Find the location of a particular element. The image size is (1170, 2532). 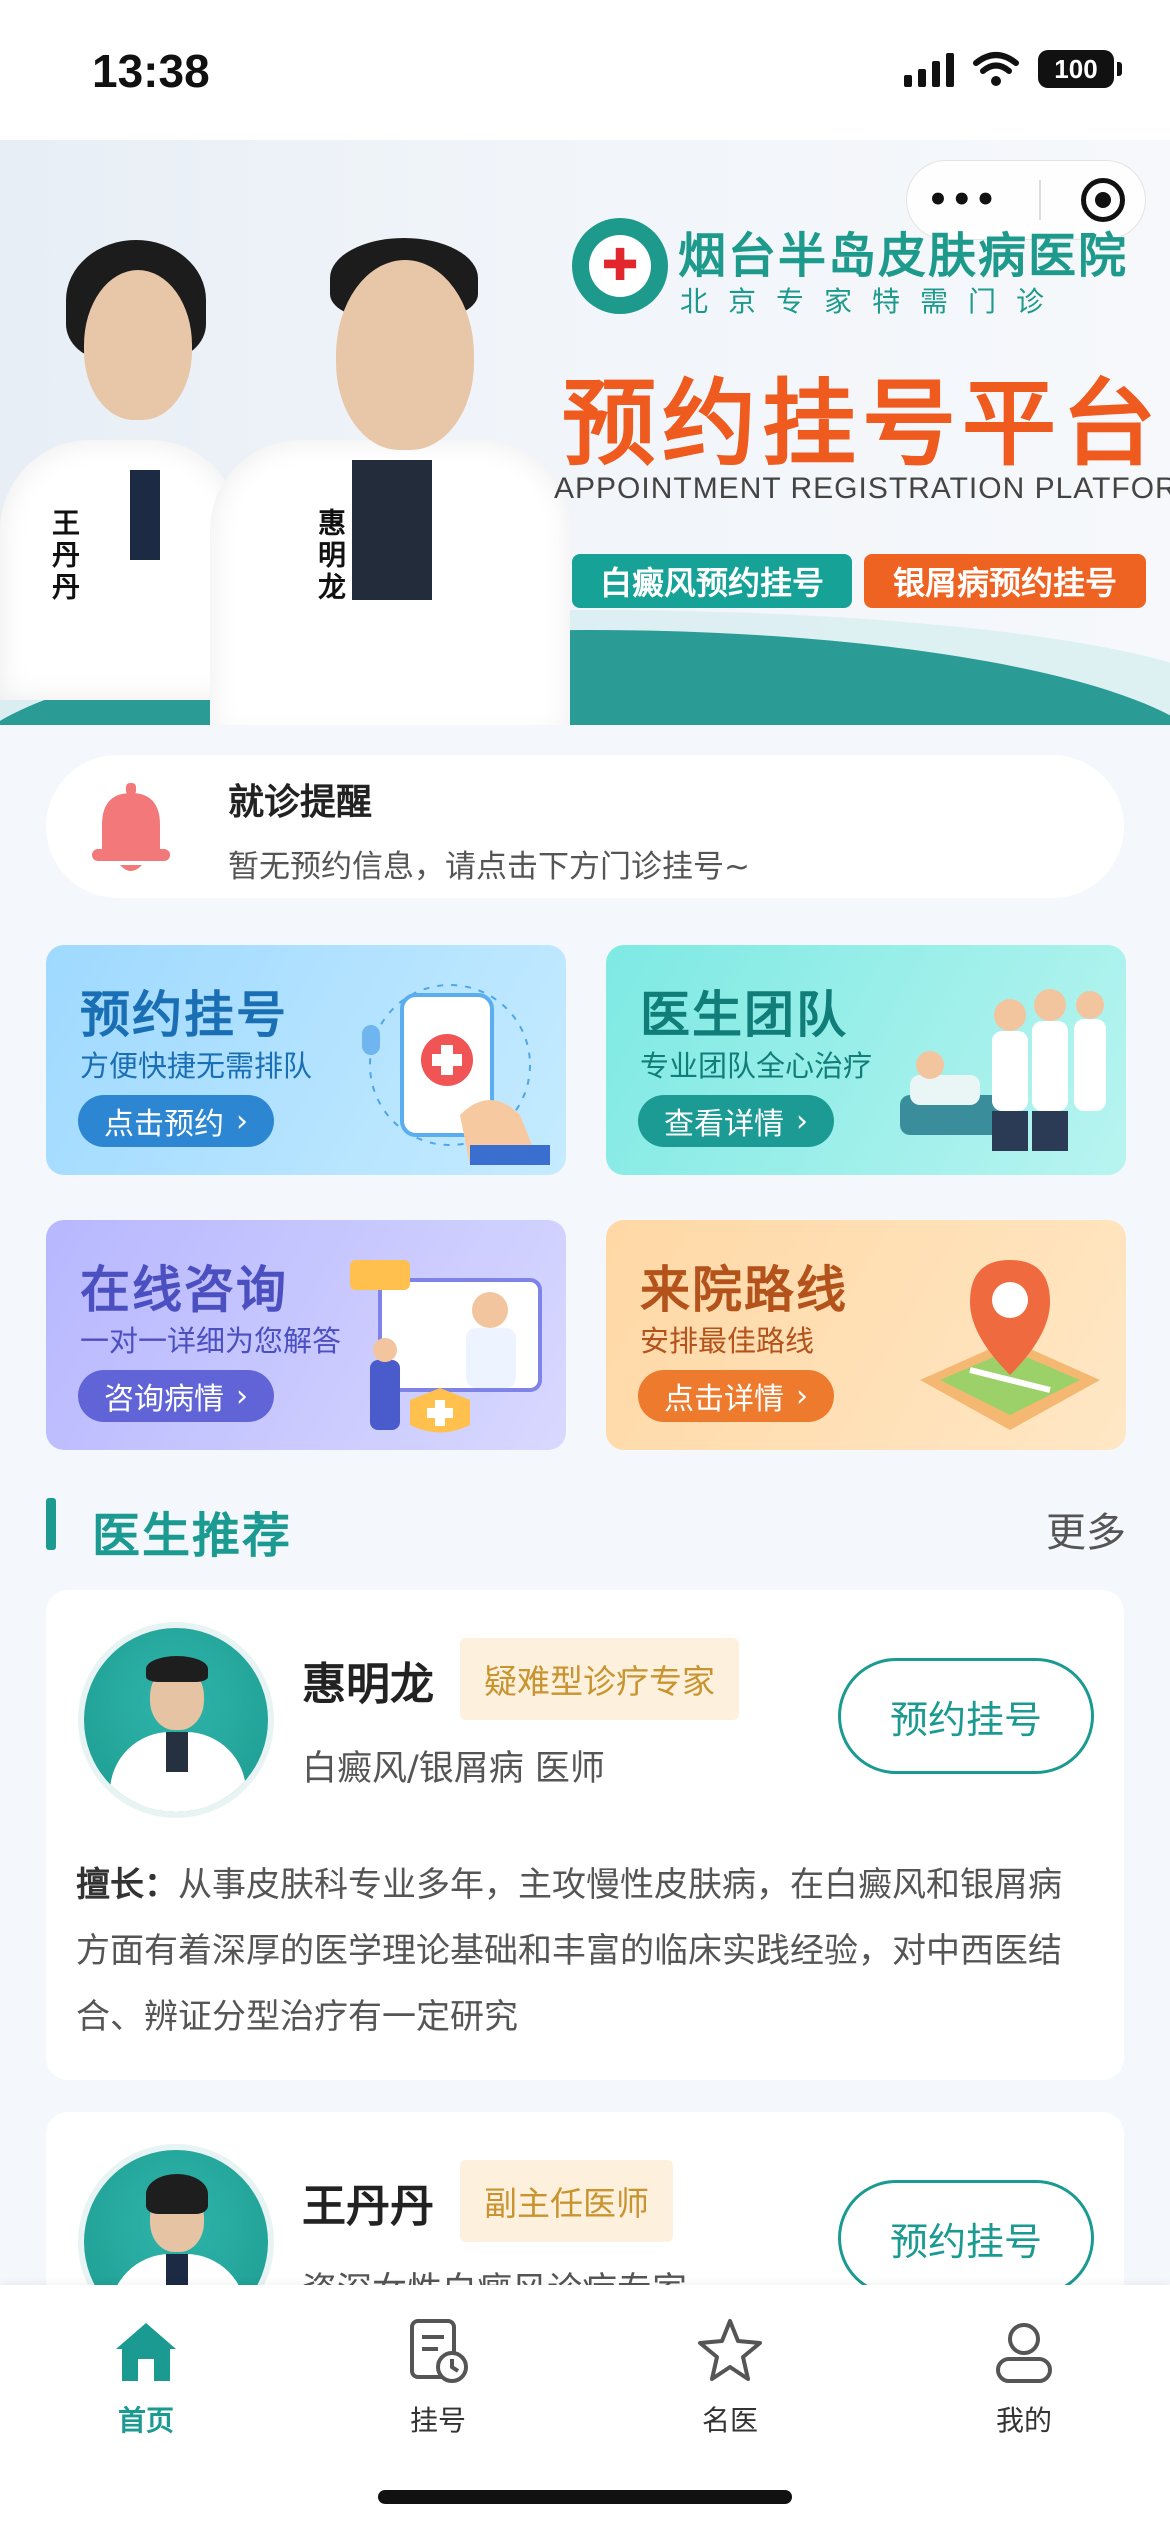

feature-title: 在线咨询 is located at coordinates (184, 1290).